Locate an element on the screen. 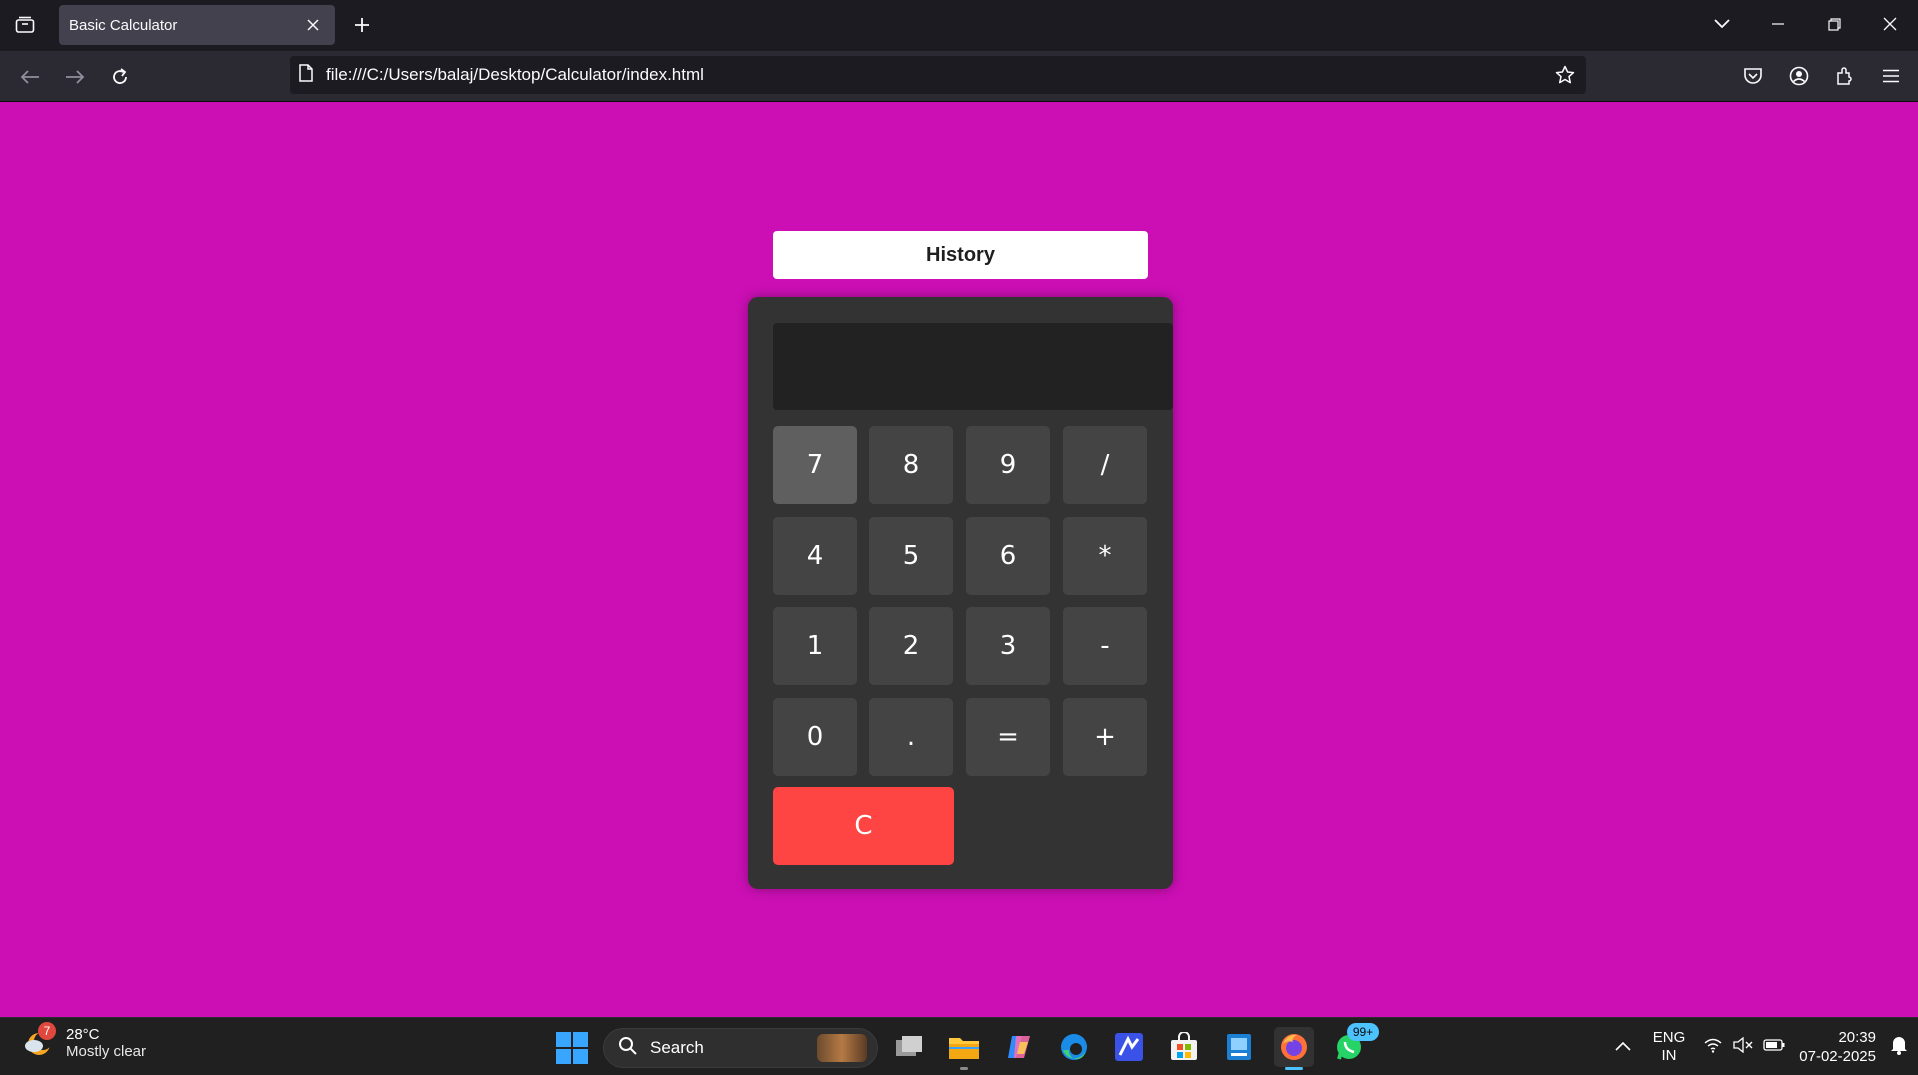  clock-time: 20:39 is located at coordinates (1857, 1037).